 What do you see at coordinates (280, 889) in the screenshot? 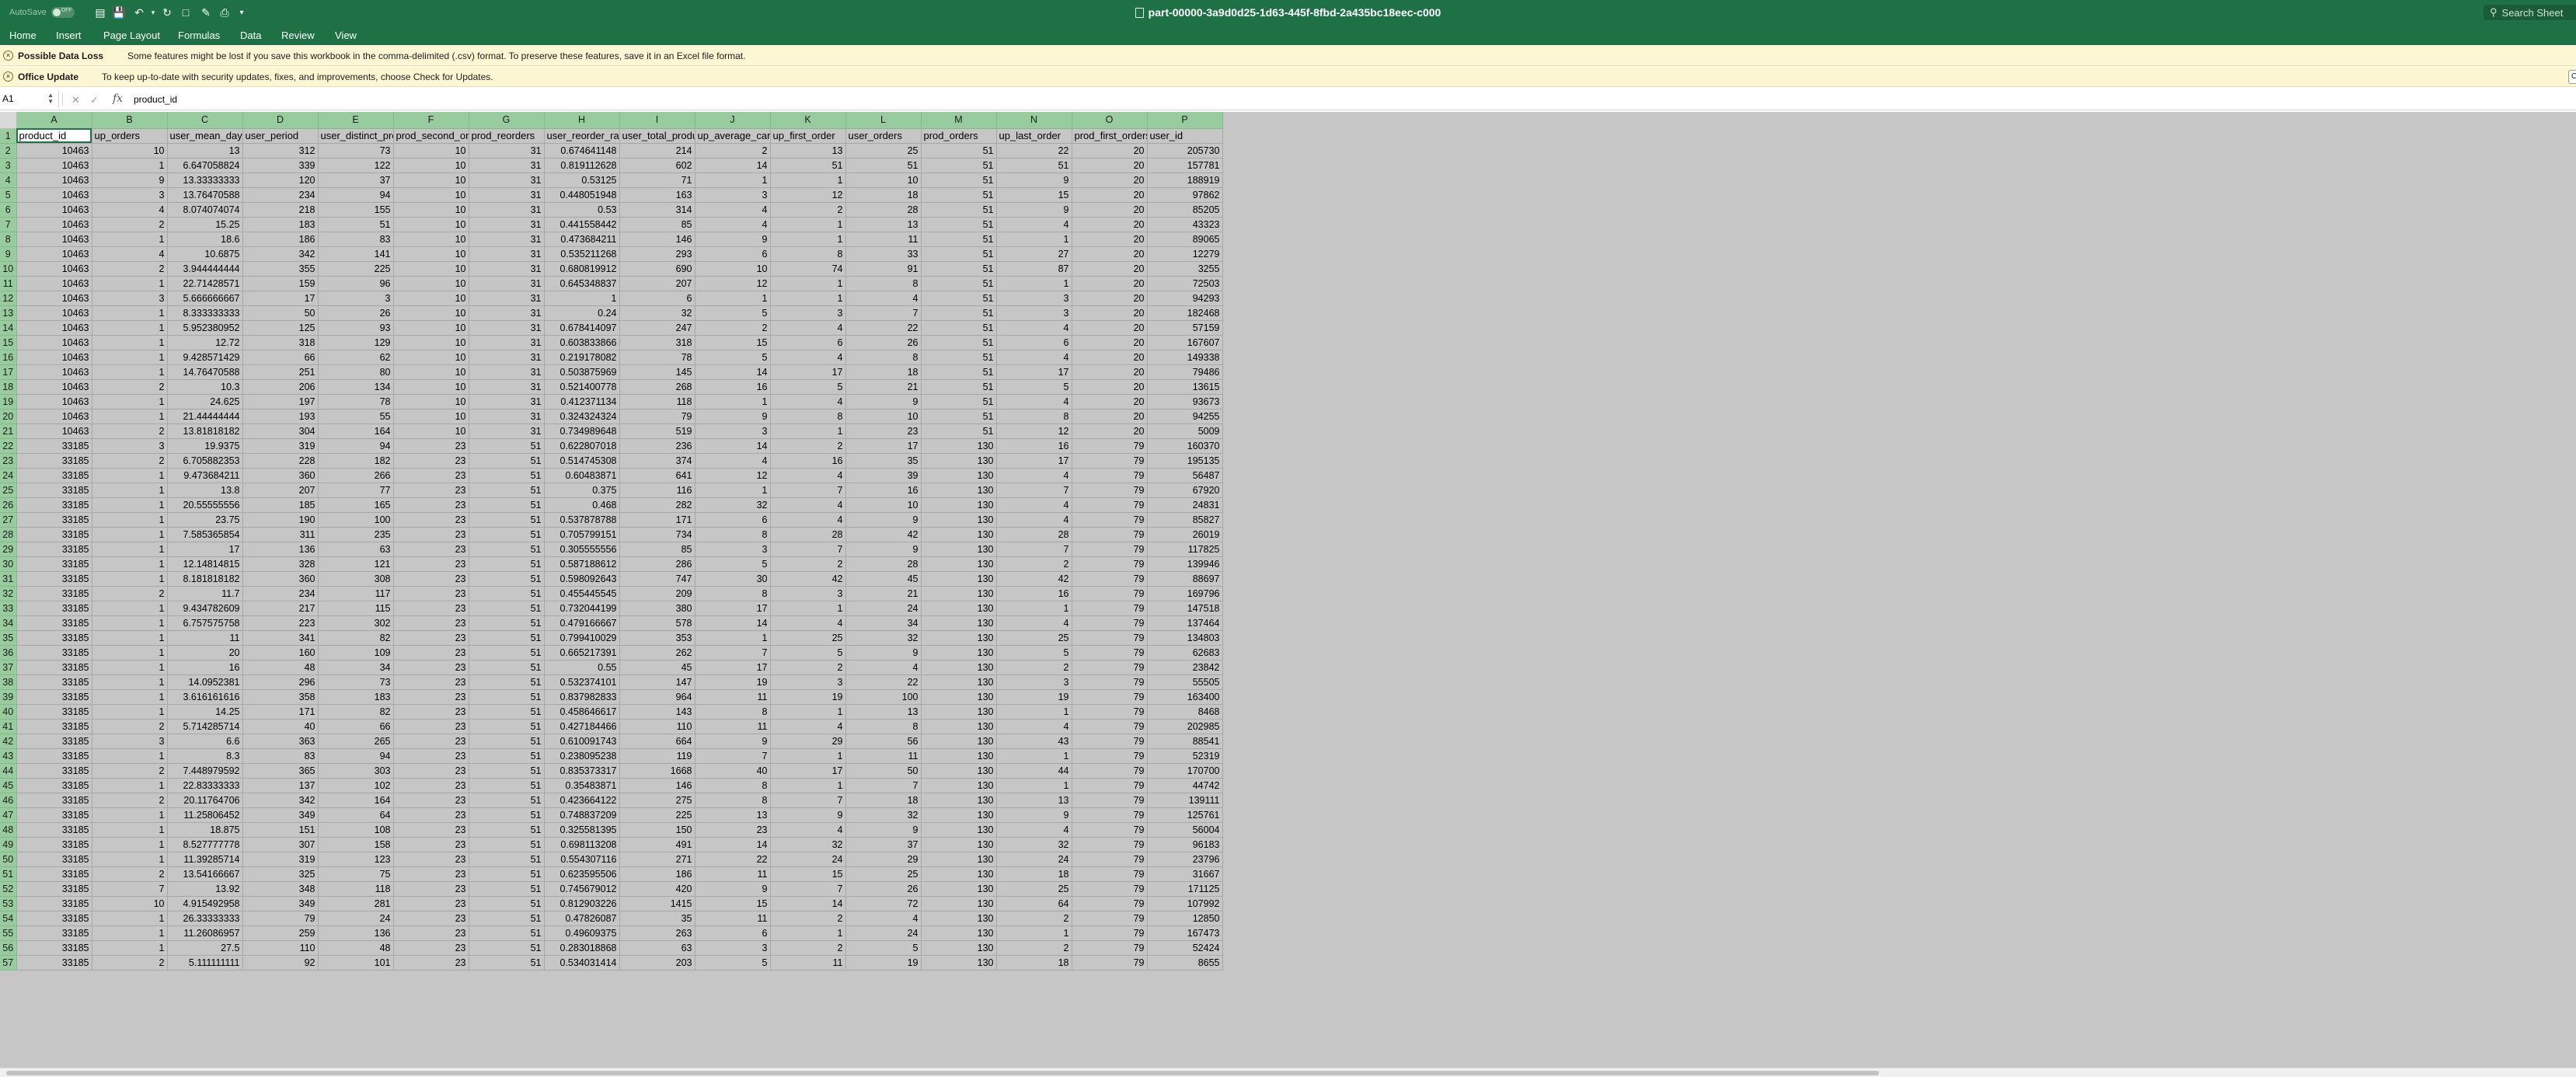
I see `data-cell: 348` at bounding box center [280, 889].